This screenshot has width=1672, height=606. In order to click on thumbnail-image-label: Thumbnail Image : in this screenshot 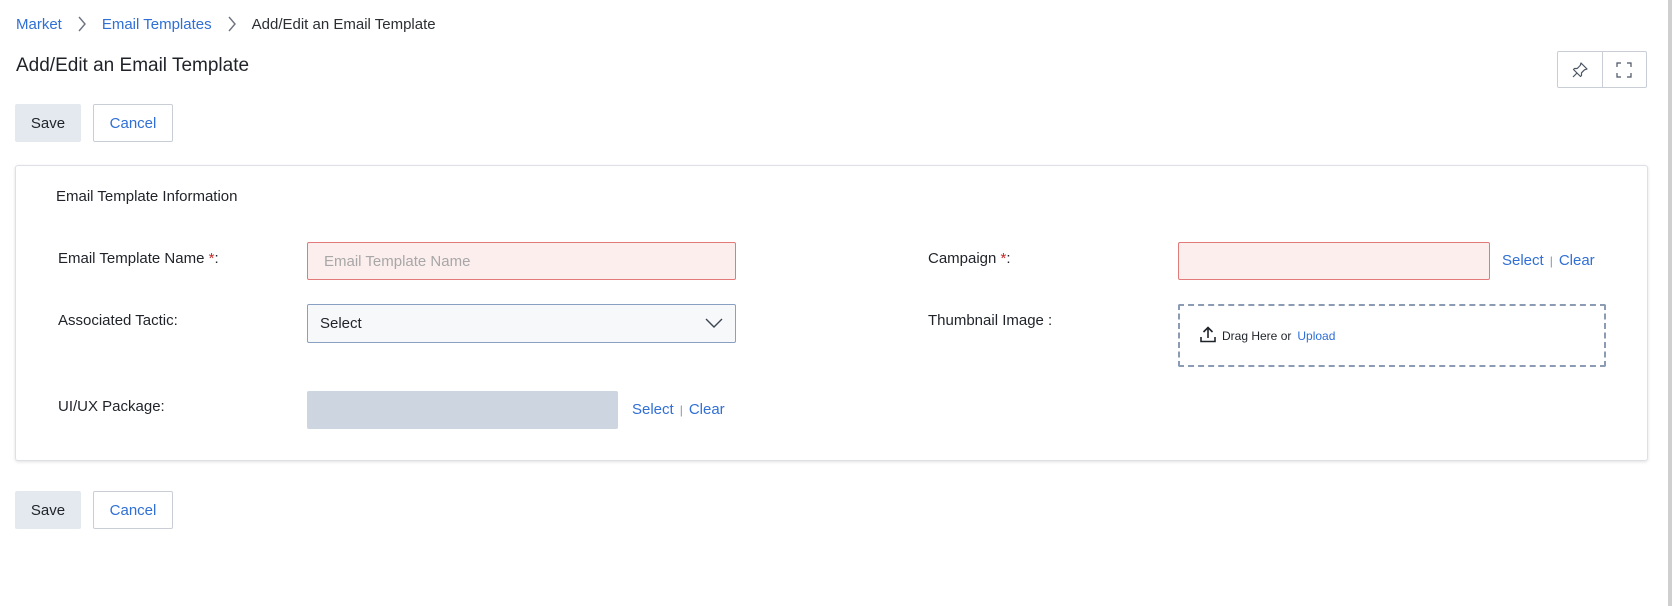, I will do `click(990, 320)`.